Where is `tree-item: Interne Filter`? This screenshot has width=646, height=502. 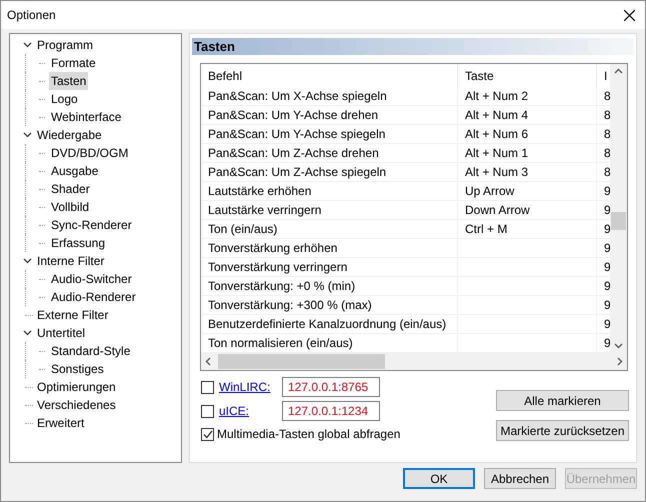
tree-item: Interne Filter is located at coordinates (70, 261).